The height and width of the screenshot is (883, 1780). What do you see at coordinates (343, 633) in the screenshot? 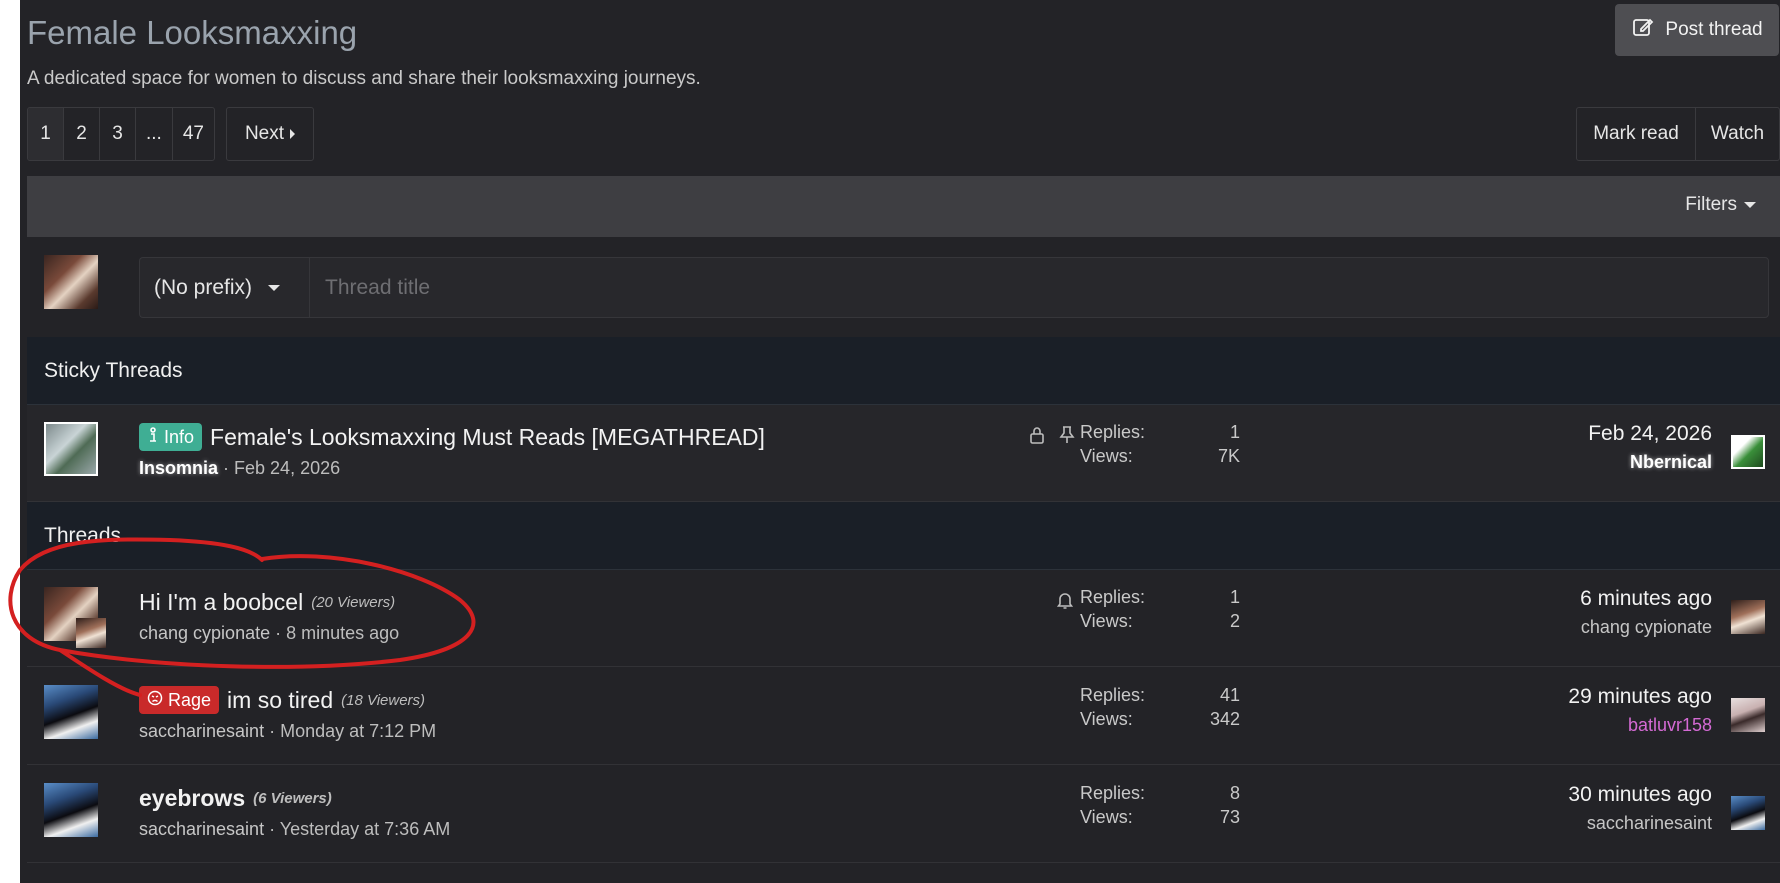
I see `thread-date: 8 minutes ago` at bounding box center [343, 633].